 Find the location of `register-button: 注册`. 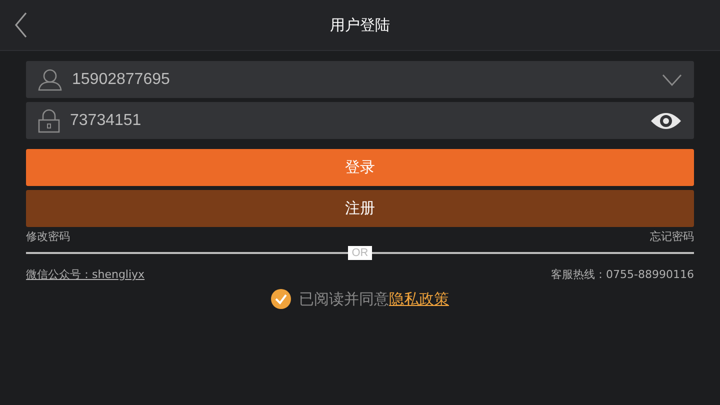

register-button: 注册 is located at coordinates (360, 208).